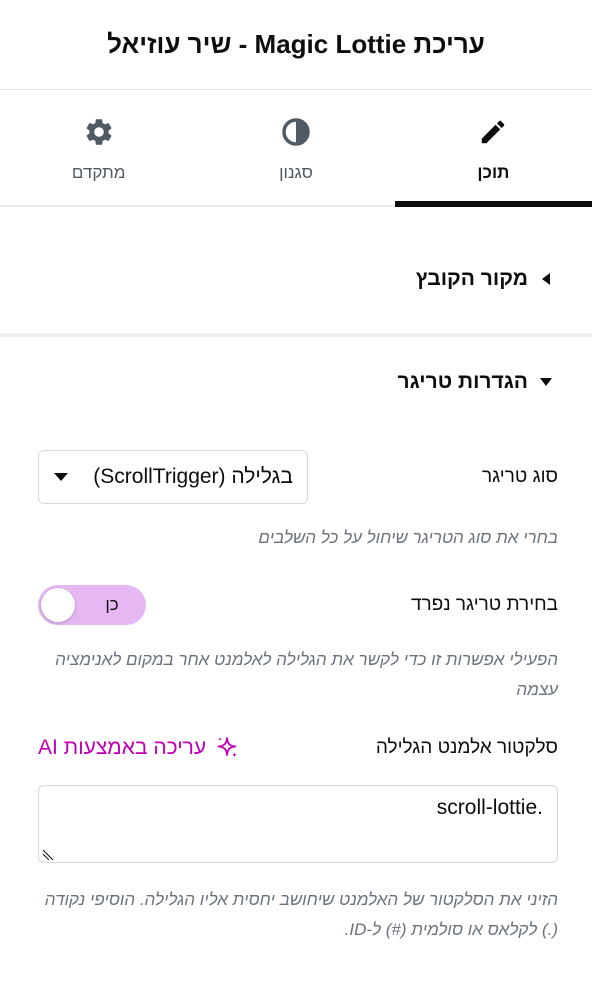 The image size is (592, 1000). I want to click on scroll-selector-value: .scroll-lottie, so click(489, 807).